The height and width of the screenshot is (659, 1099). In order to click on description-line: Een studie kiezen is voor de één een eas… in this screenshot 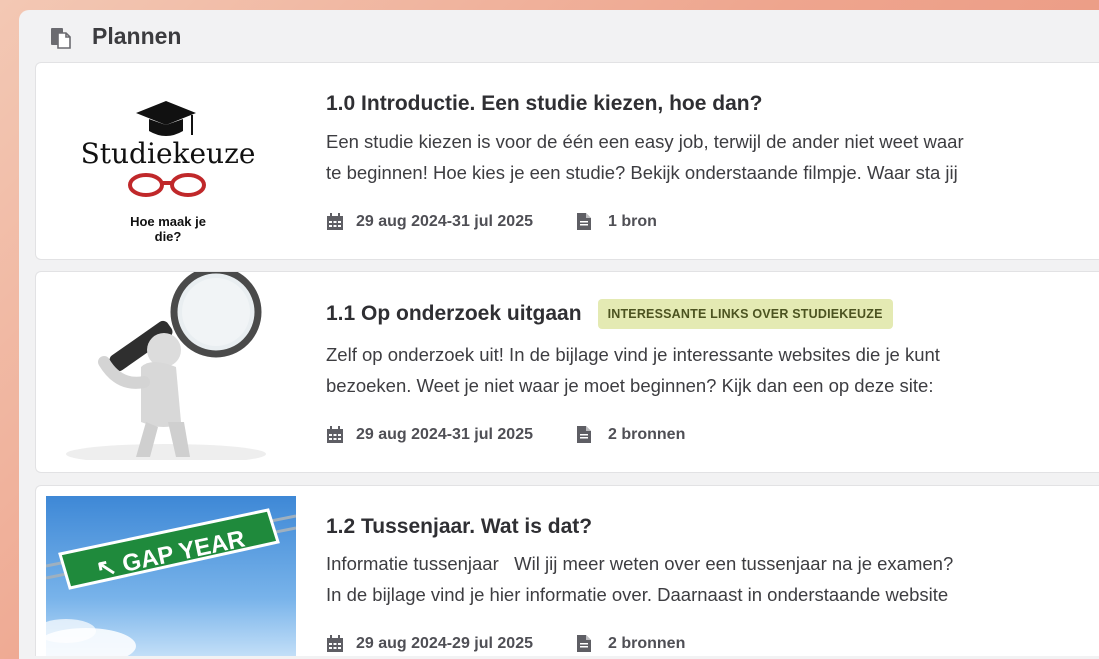, I will do `click(645, 141)`.